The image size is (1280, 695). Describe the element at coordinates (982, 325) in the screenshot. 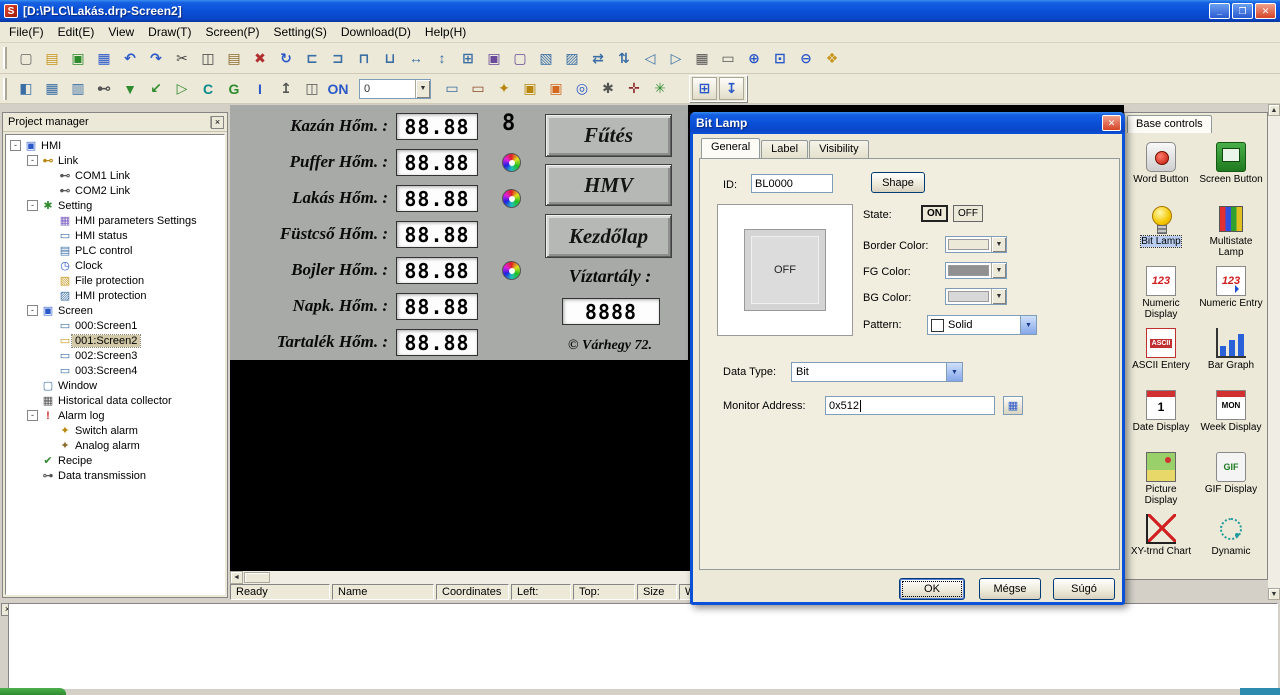

I see `pattern-select: Solid ▼` at that location.